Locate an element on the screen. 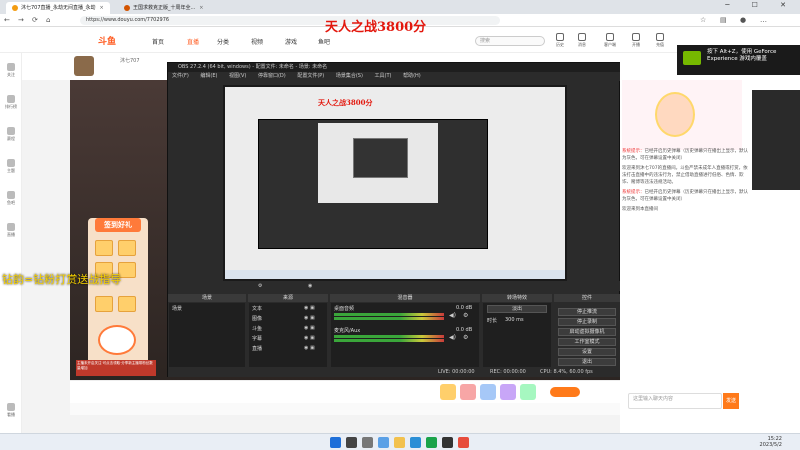  sidebar-item-theme: 主题 is located at coordinates (11, 166).